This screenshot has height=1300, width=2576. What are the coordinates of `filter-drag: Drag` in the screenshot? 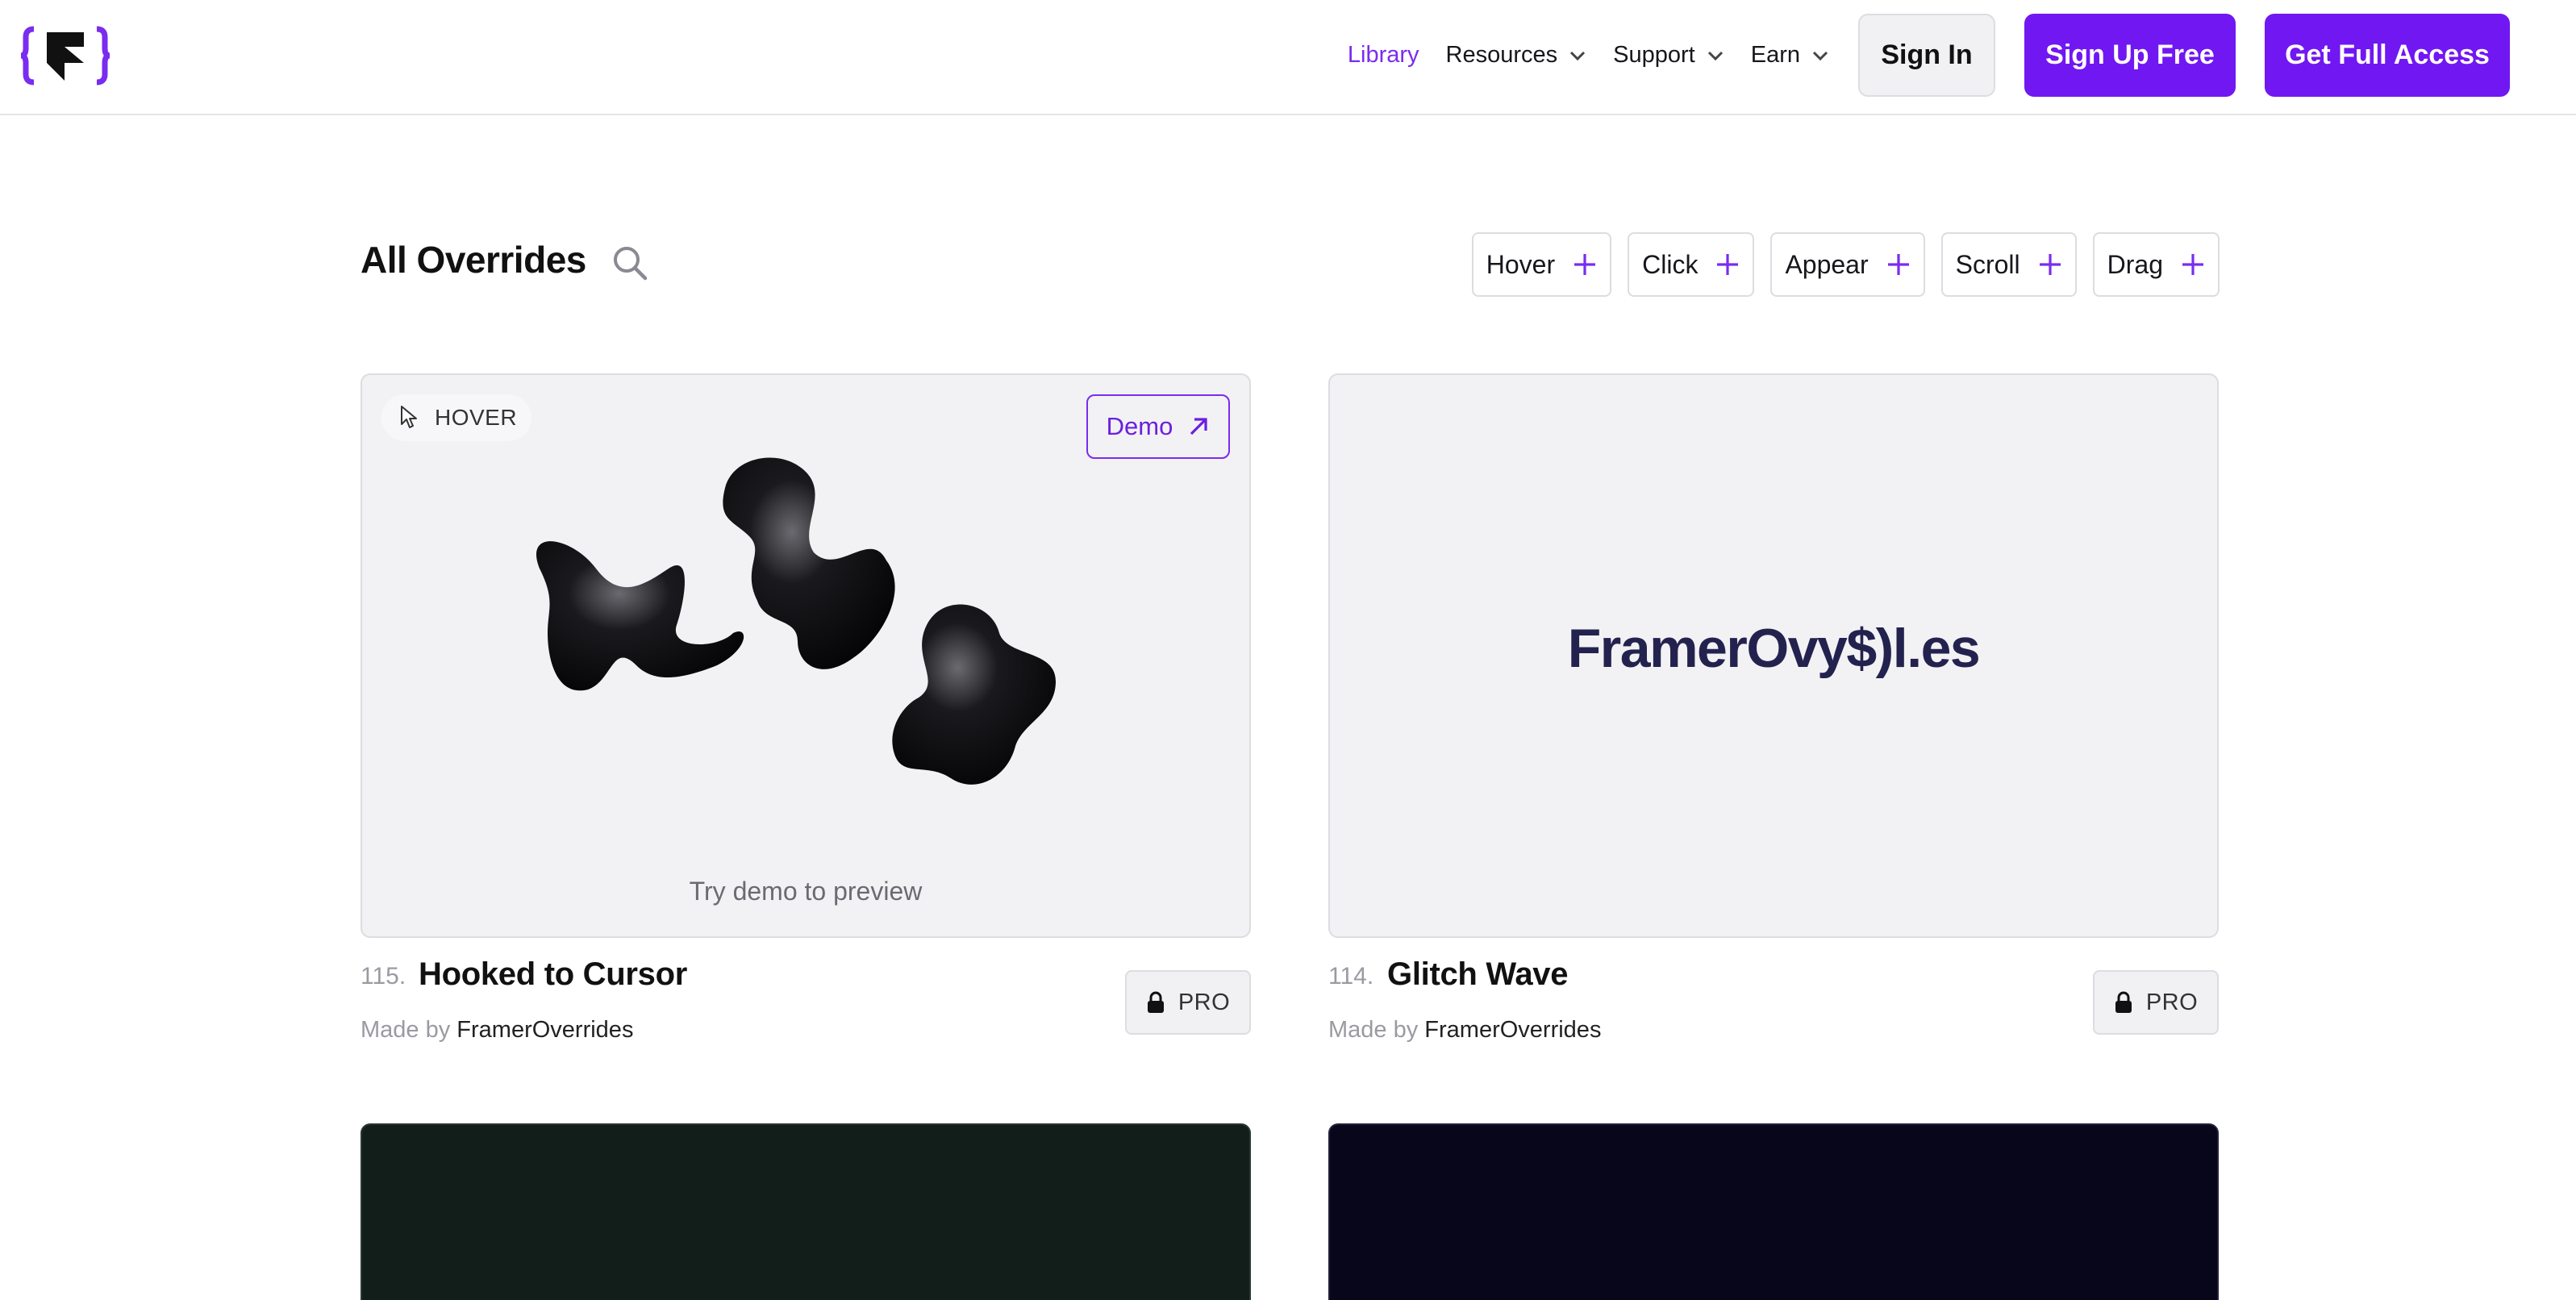 It's located at (2156, 264).